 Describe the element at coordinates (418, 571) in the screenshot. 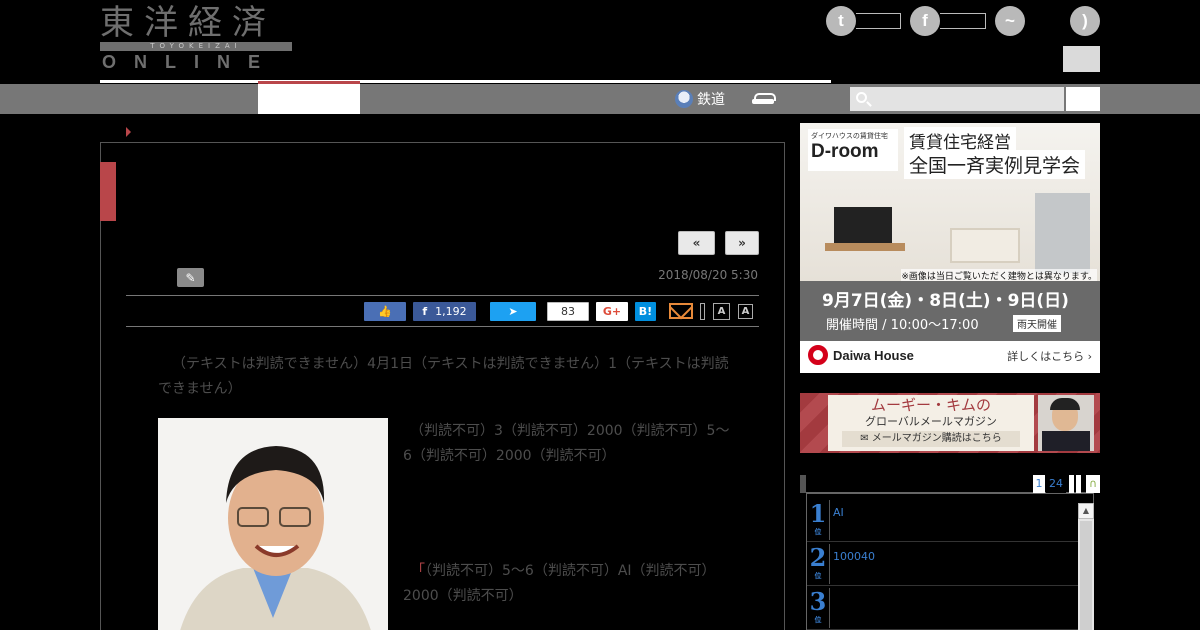

I see `quote-mark: 「` at that location.